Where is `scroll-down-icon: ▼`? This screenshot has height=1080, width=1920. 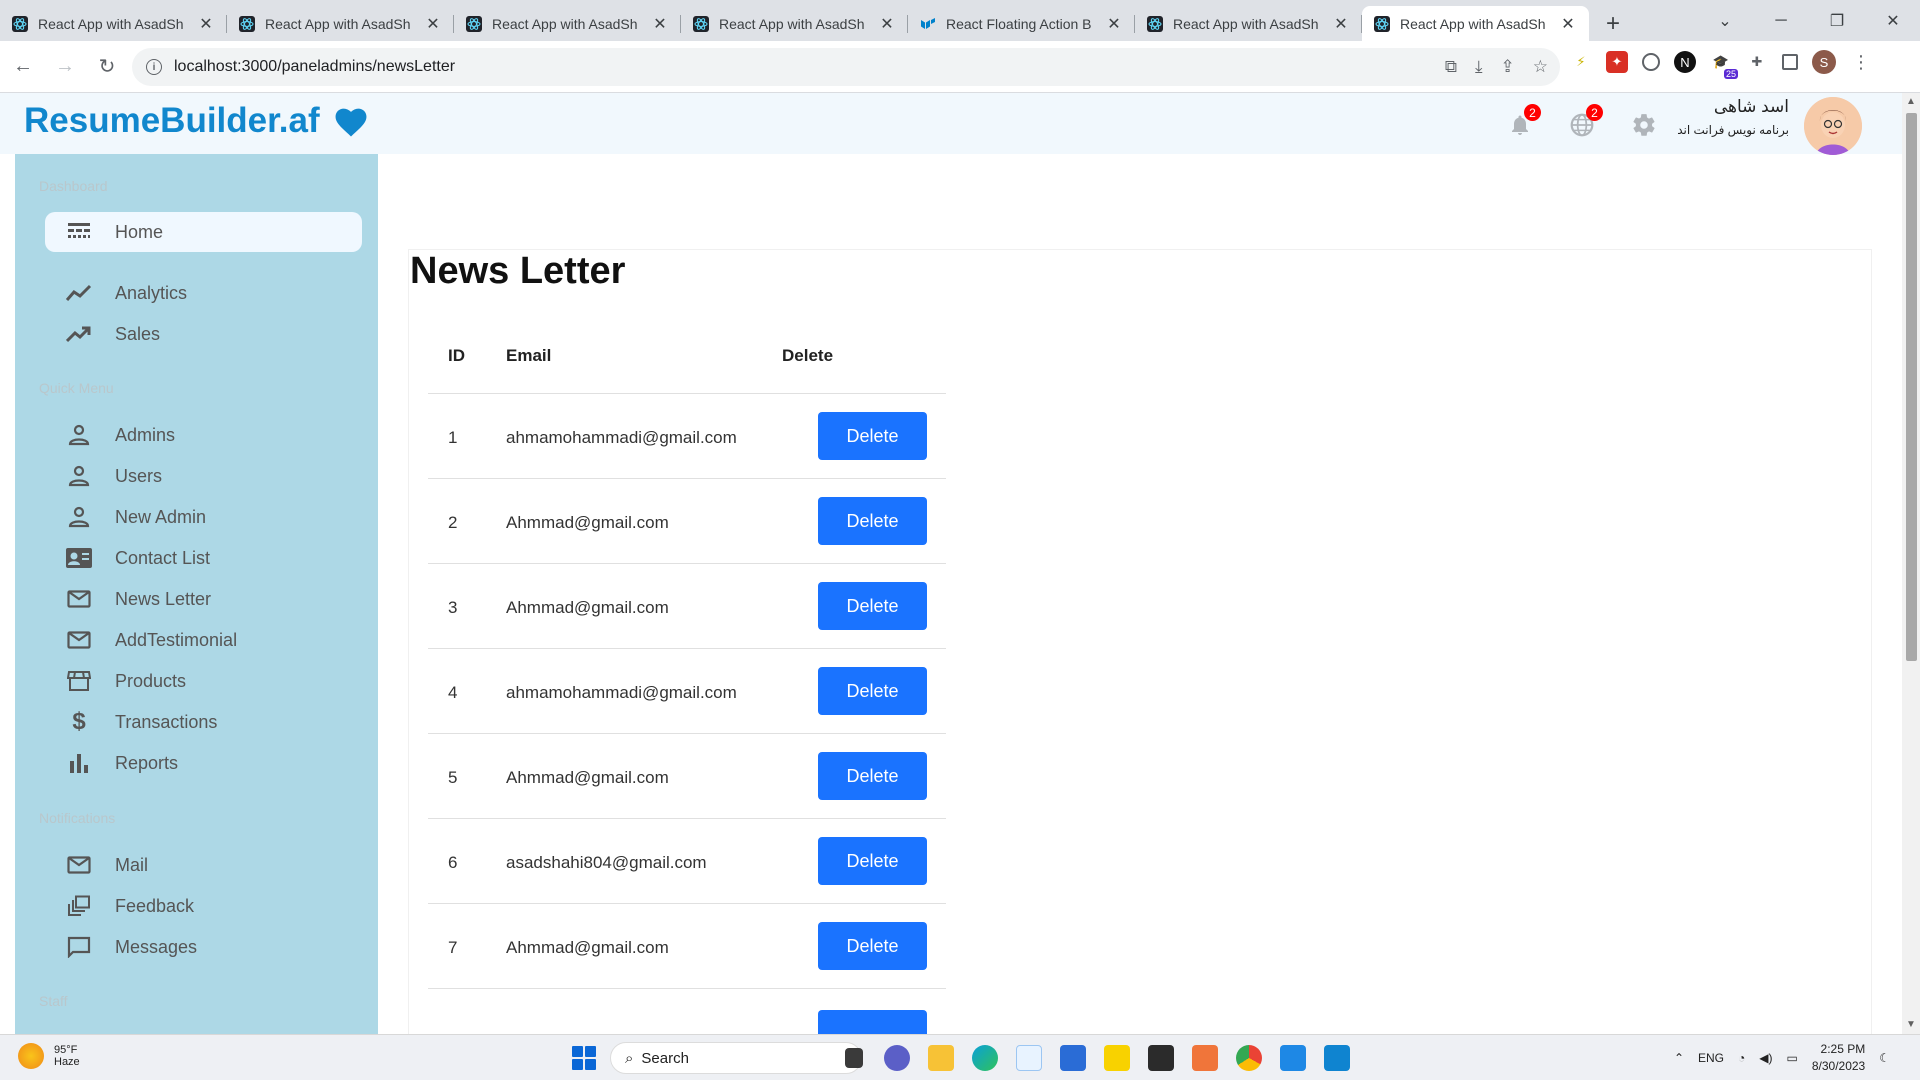 scroll-down-icon: ▼ is located at coordinates (1911, 1025).